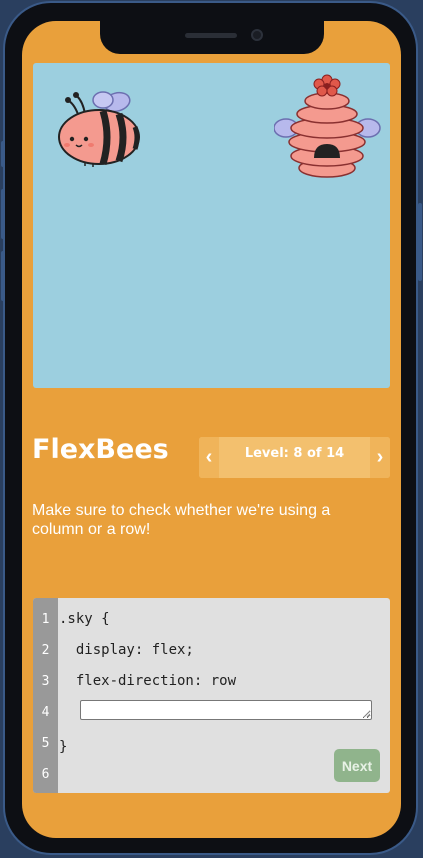 The image size is (423, 858). What do you see at coordinates (45, 743) in the screenshot?
I see `line-number: 5` at bounding box center [45, 743].